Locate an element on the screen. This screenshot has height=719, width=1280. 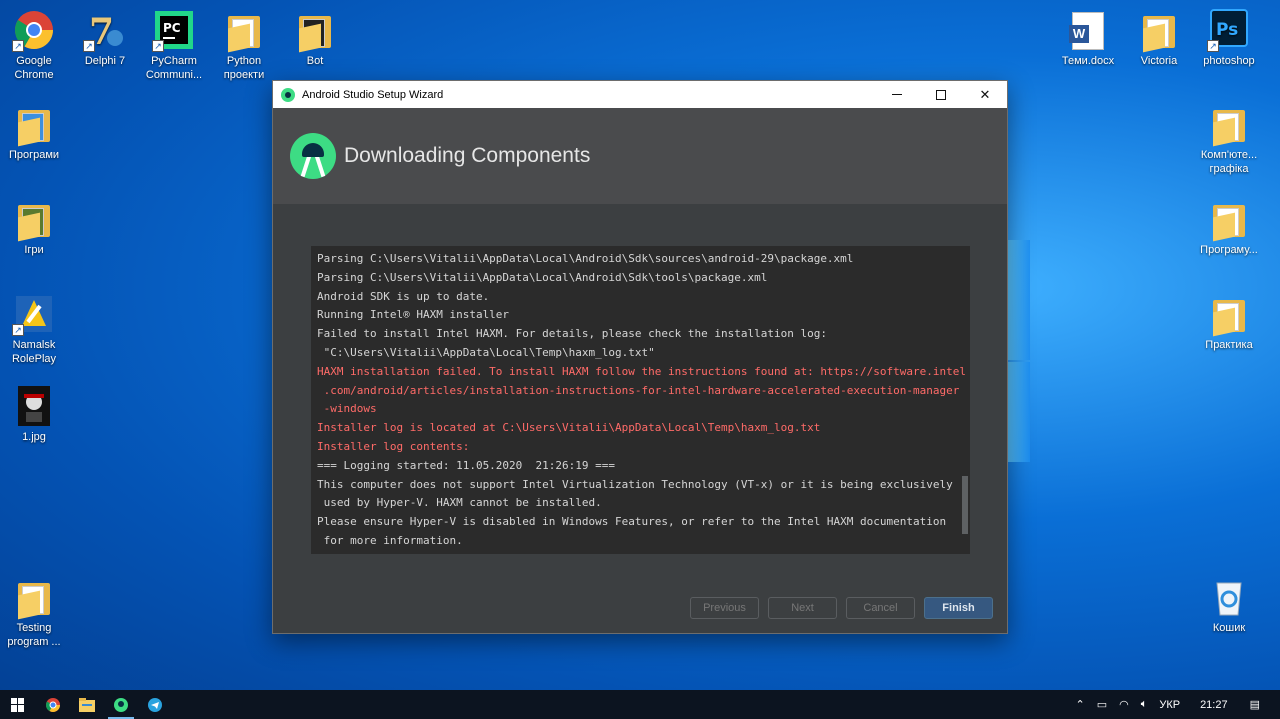
console-line: Installer log contents: is located at coordinates (393, 446).